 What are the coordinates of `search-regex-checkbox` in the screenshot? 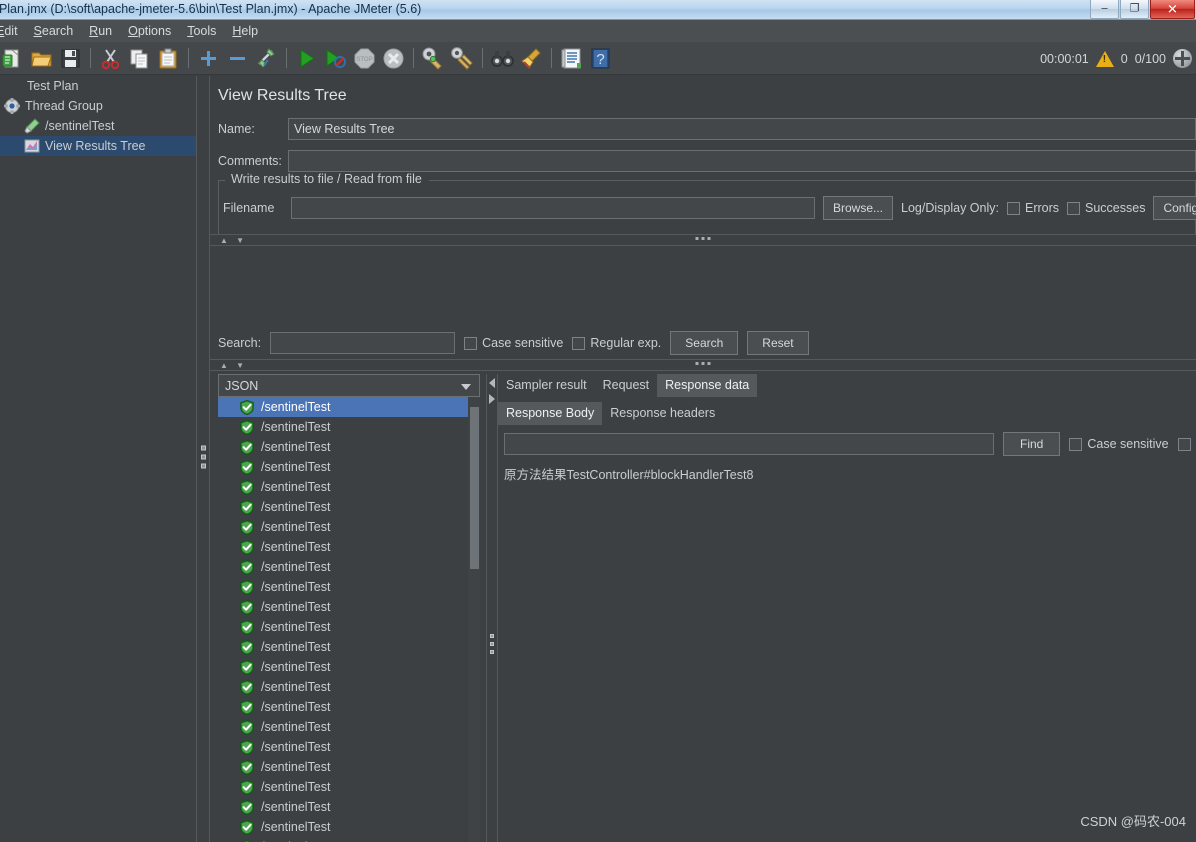 It's located at (579, 343).